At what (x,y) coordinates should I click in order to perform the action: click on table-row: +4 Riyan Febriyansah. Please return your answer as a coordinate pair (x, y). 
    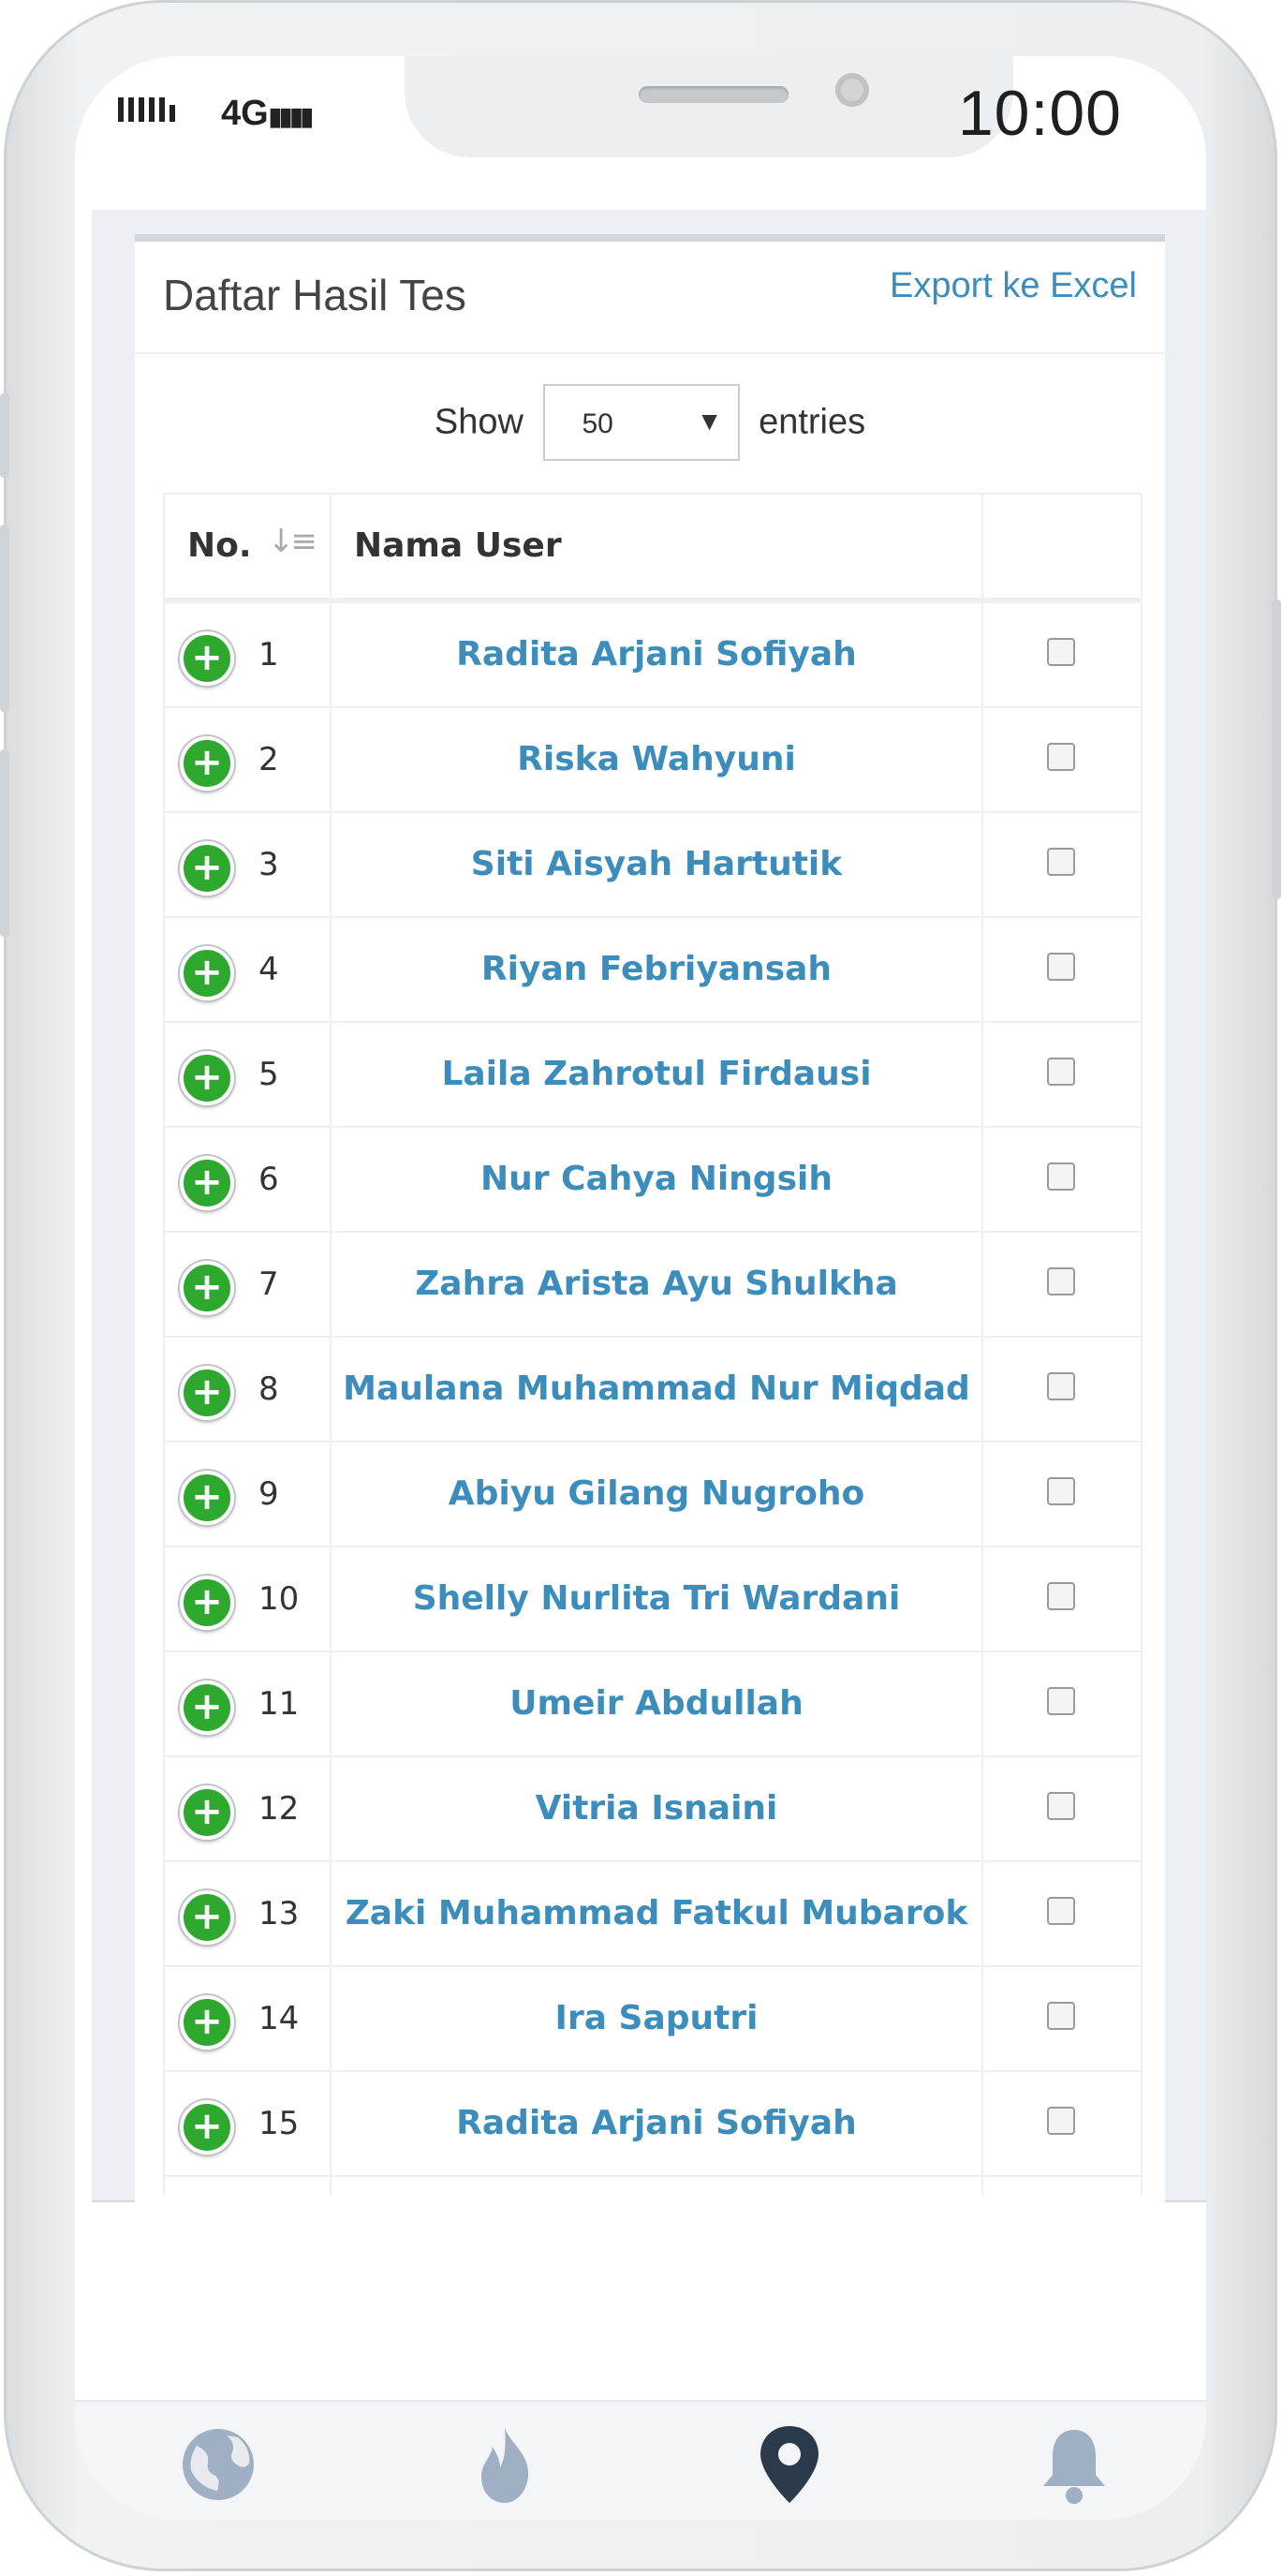
    Looking at the image, I should click on (653, 971).